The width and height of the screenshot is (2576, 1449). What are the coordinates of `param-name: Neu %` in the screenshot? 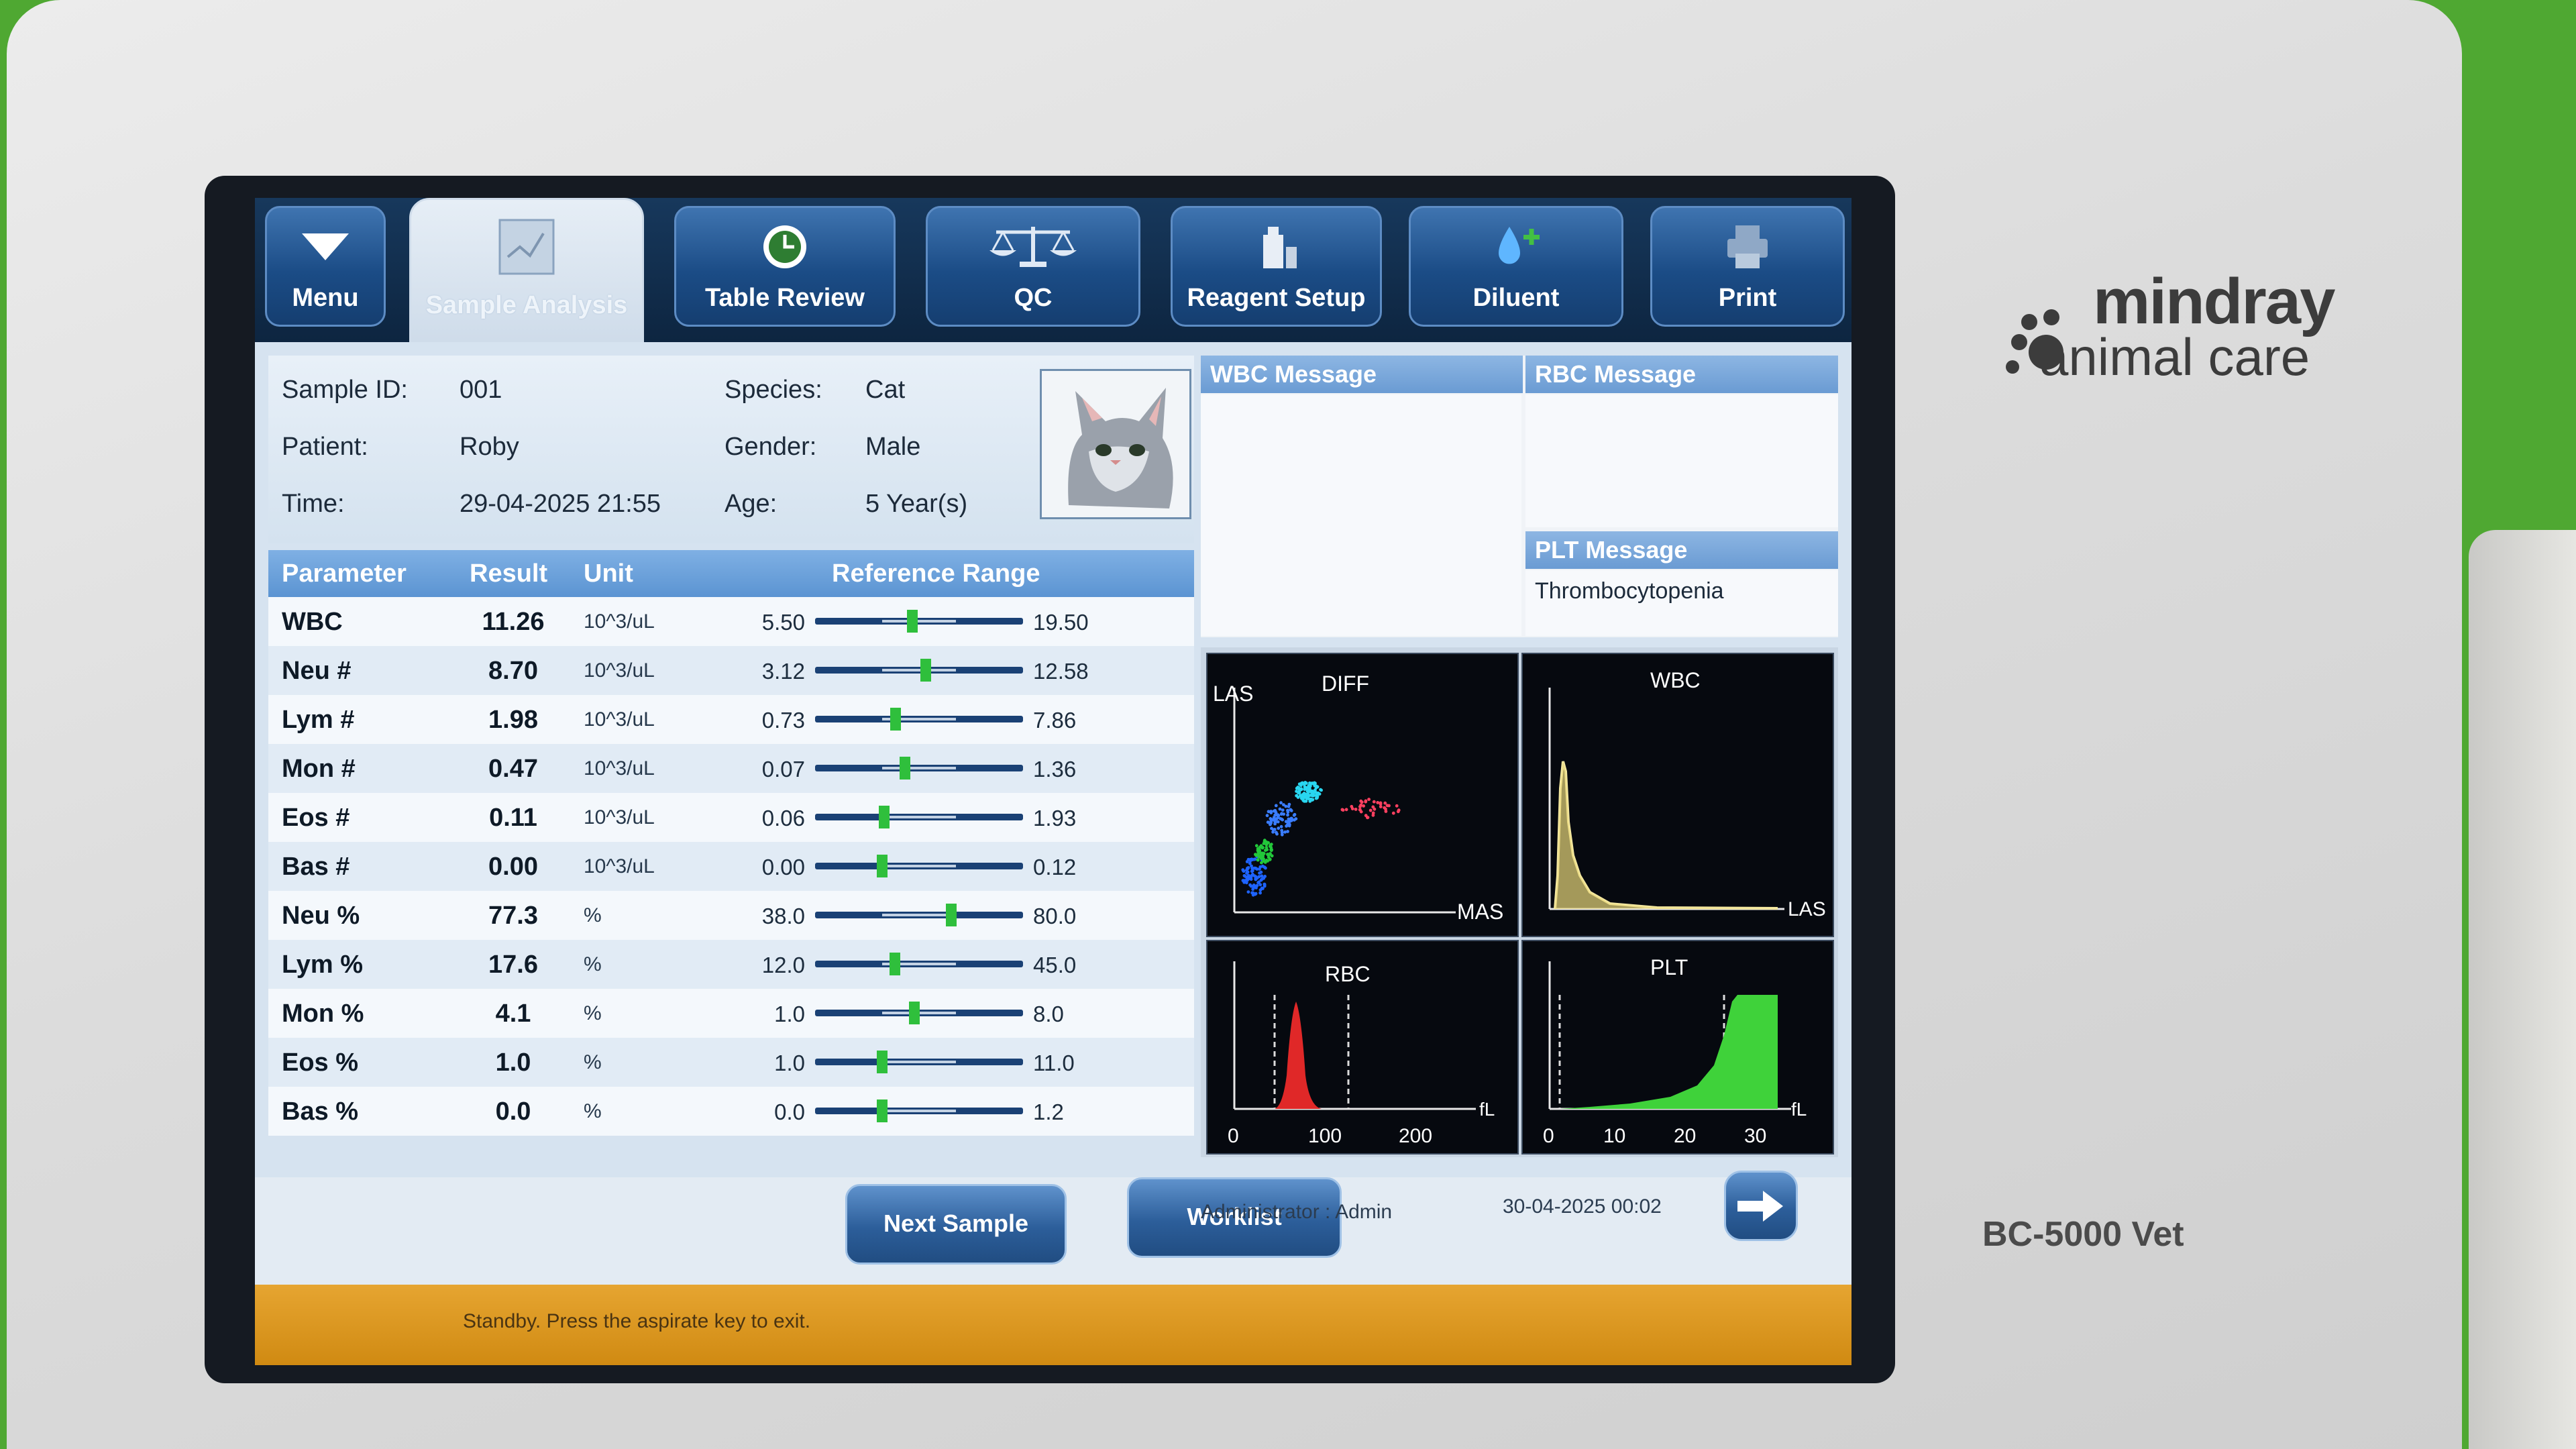 It's located at (321, 916).